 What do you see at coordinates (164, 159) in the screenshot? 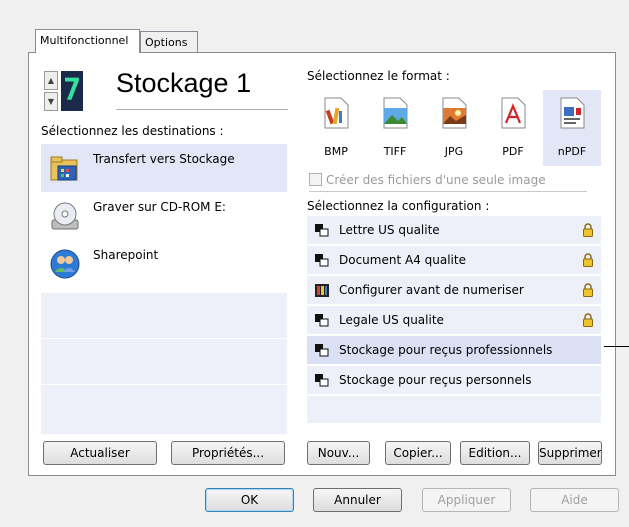
I see `destination-label: Transfert vers Stockage` at bounding box center [164, 159].